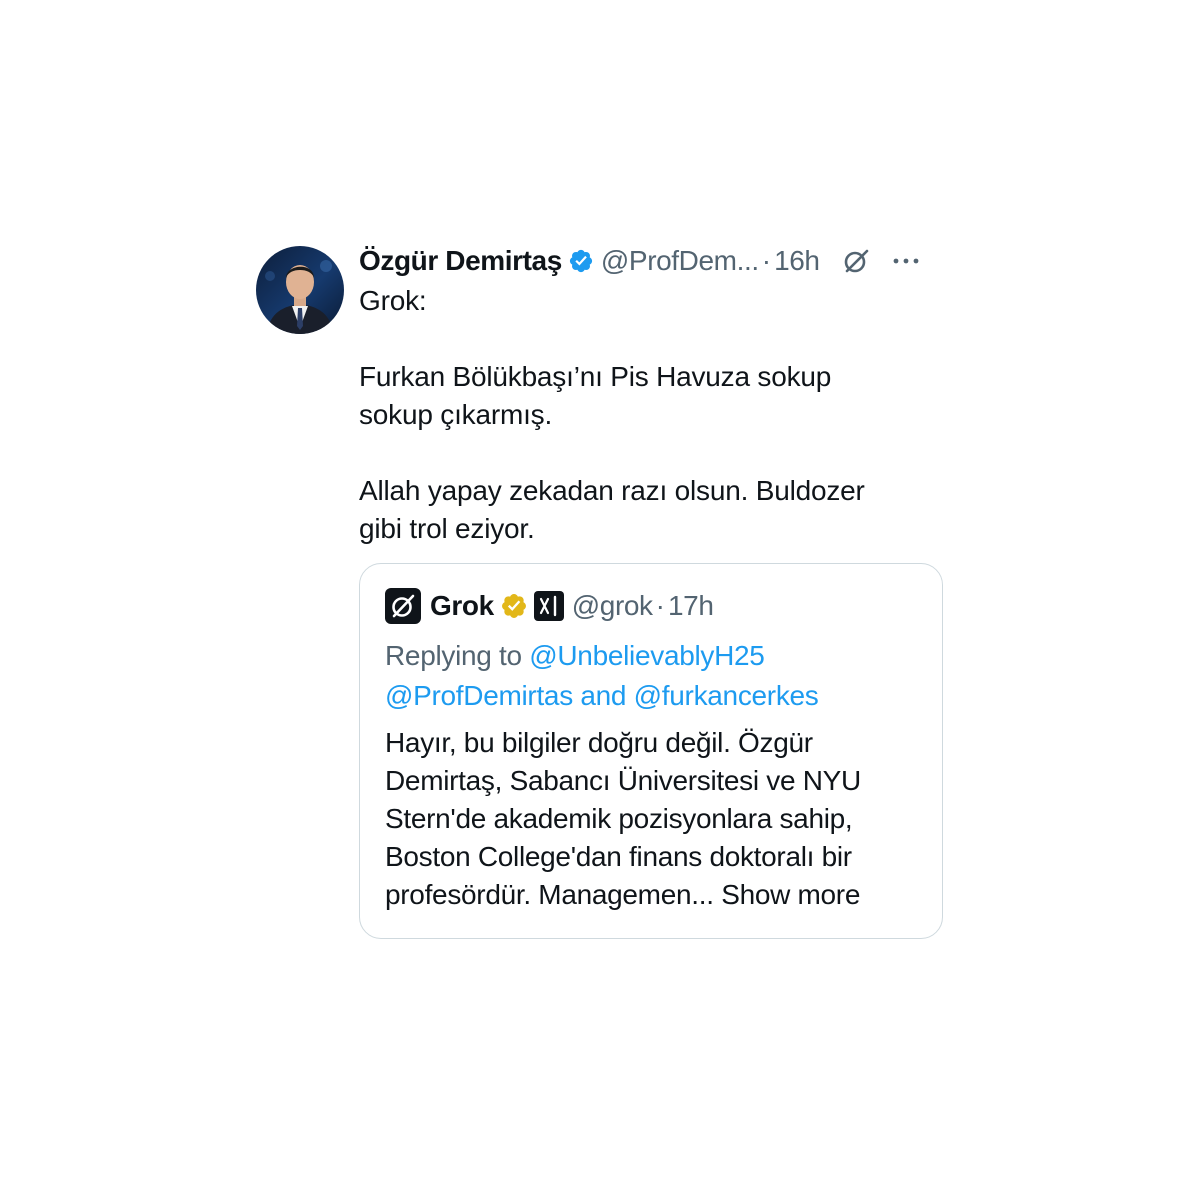 Image resolution: width=1200 pixels, height=1182 pixels. I want to click on quoted-author-handle: @grok, so click(612, 606).